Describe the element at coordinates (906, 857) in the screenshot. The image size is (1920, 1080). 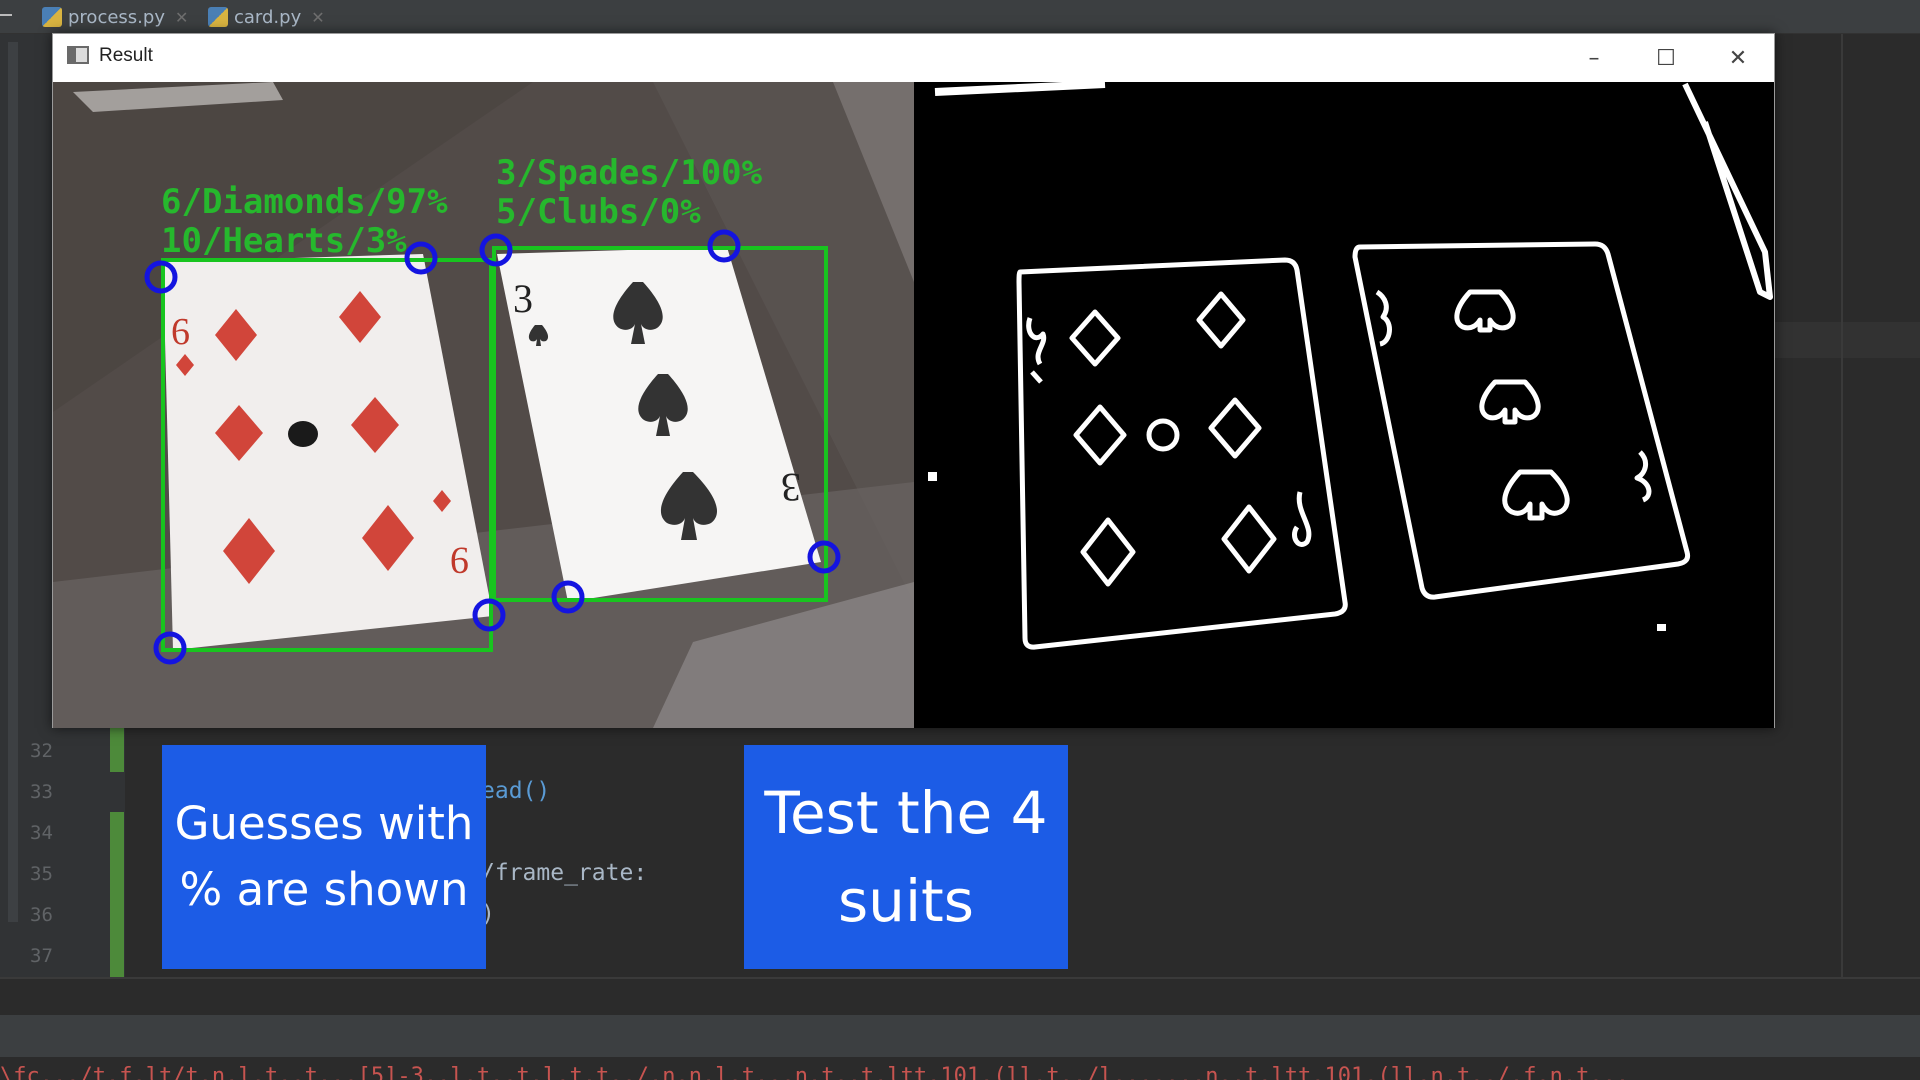
I see `caption-test-suits: Test the 4 suits` at that location.